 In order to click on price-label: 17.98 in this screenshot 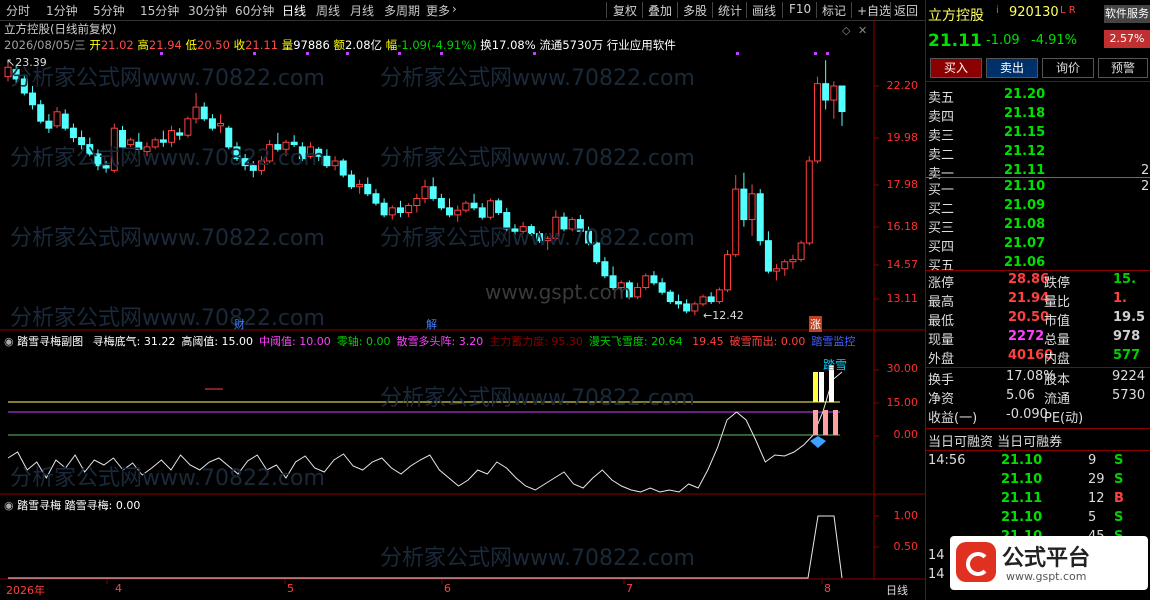, I will do `click(902, 184)`.